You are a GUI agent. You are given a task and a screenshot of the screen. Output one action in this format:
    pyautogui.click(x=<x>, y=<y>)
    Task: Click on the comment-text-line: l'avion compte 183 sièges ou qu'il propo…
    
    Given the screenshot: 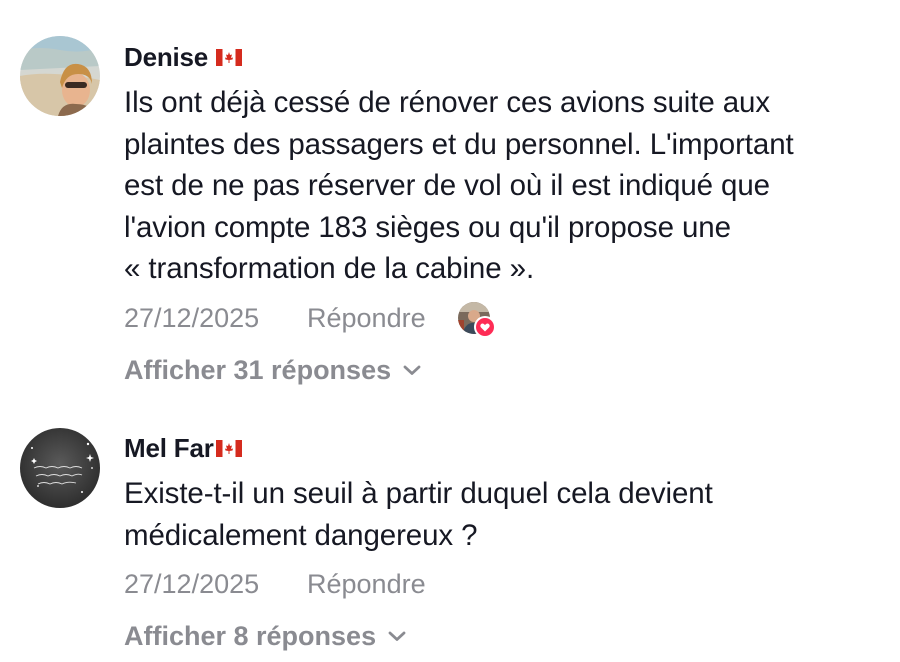 What is the action you would take?
    pyautogui.click(x=427, y=227)
    